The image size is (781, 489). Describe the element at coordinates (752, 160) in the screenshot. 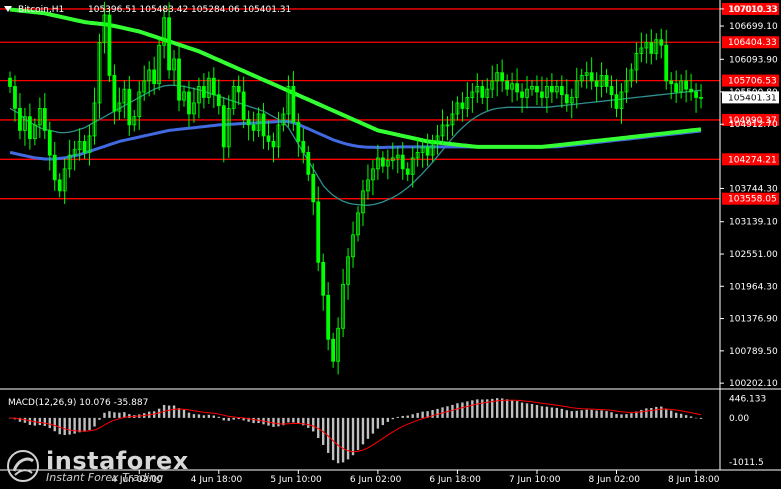

I see `level-tag-label: 104274.21` at that location.